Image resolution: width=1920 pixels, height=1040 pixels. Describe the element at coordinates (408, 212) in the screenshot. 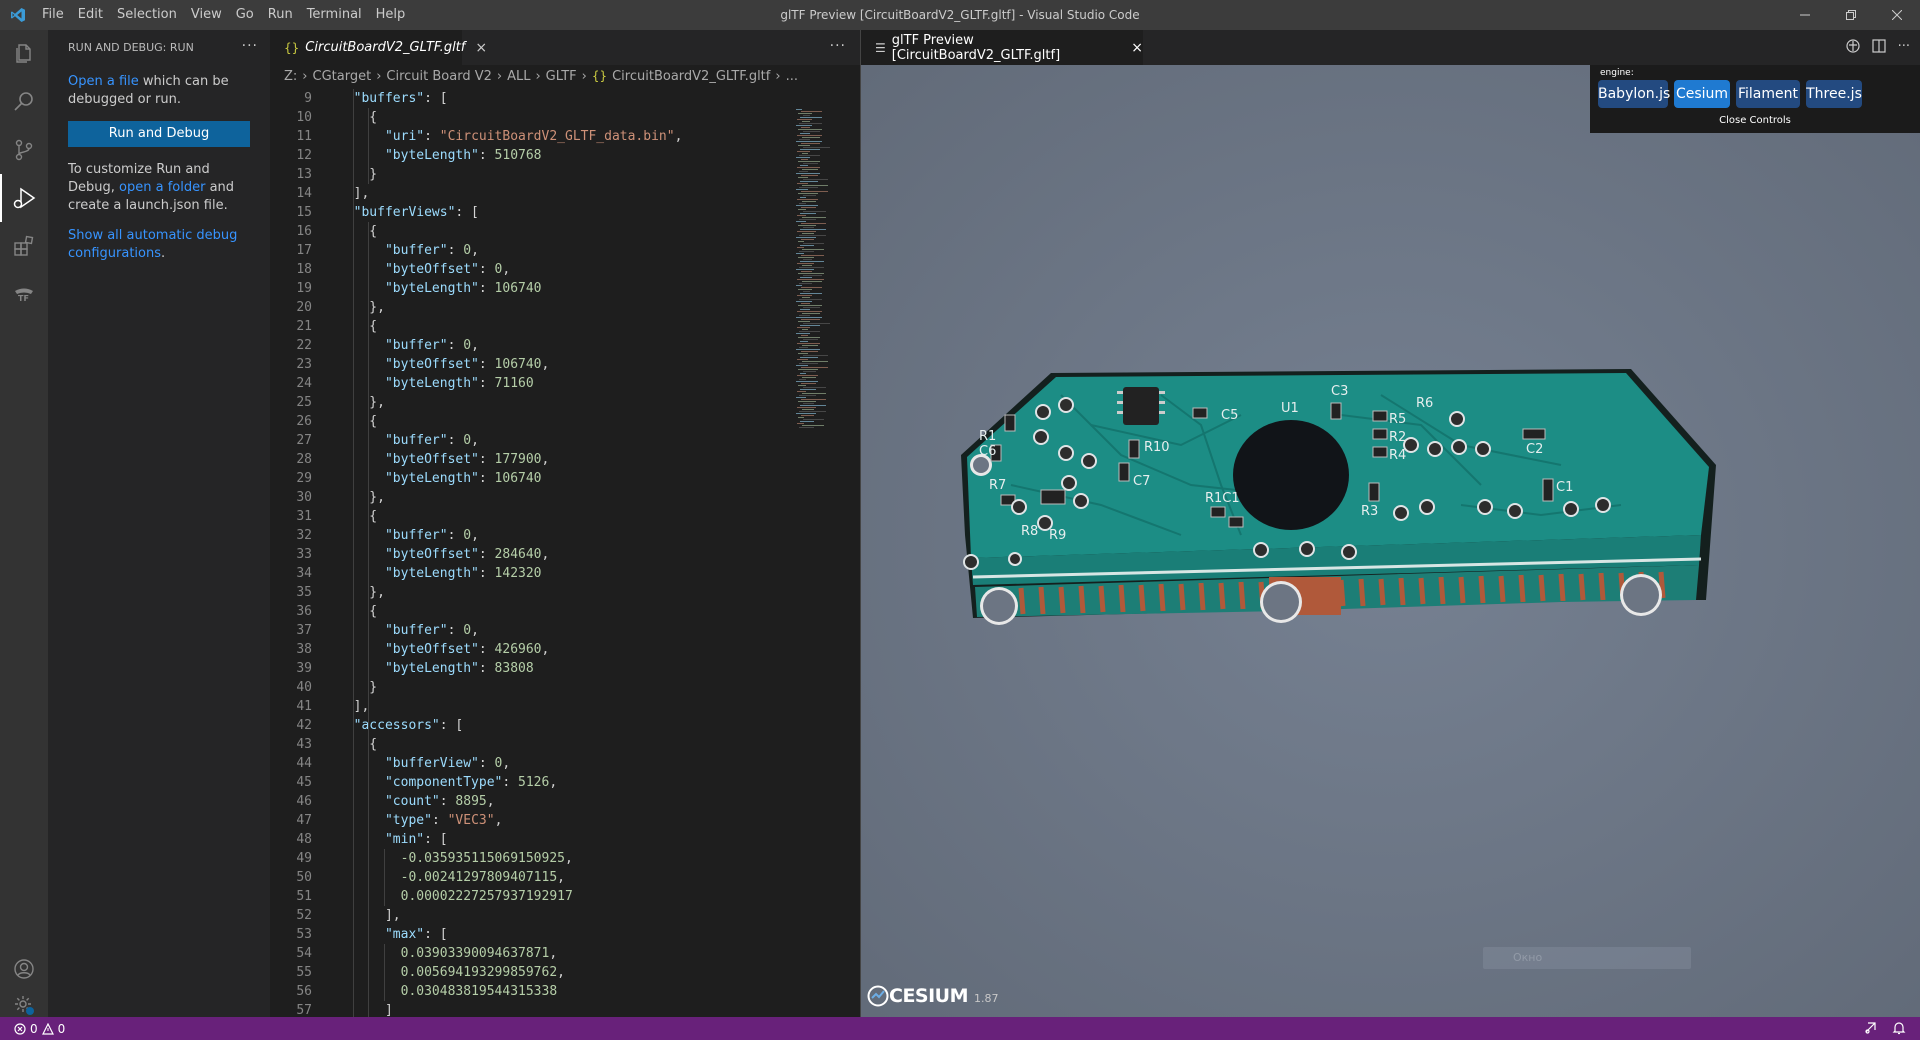

I see `code-line: "bufferViews": [` at that location.